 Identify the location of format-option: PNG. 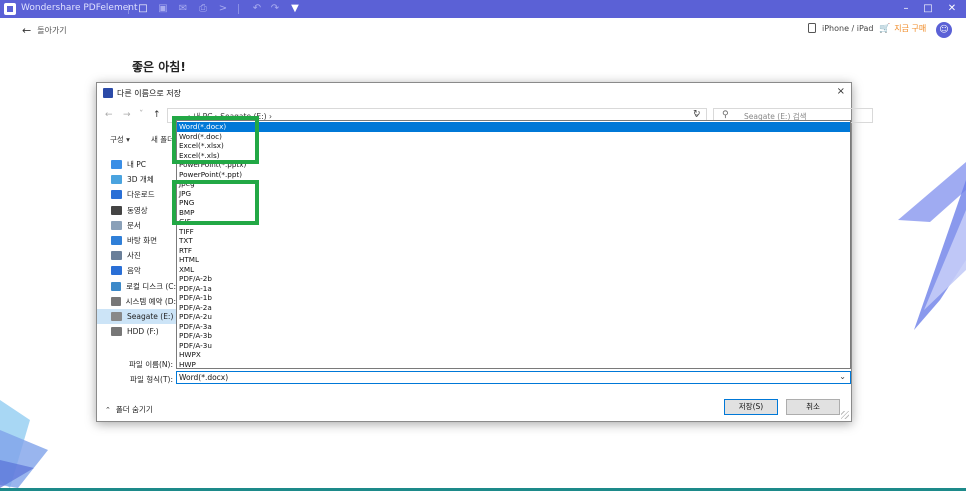
(513, 203).